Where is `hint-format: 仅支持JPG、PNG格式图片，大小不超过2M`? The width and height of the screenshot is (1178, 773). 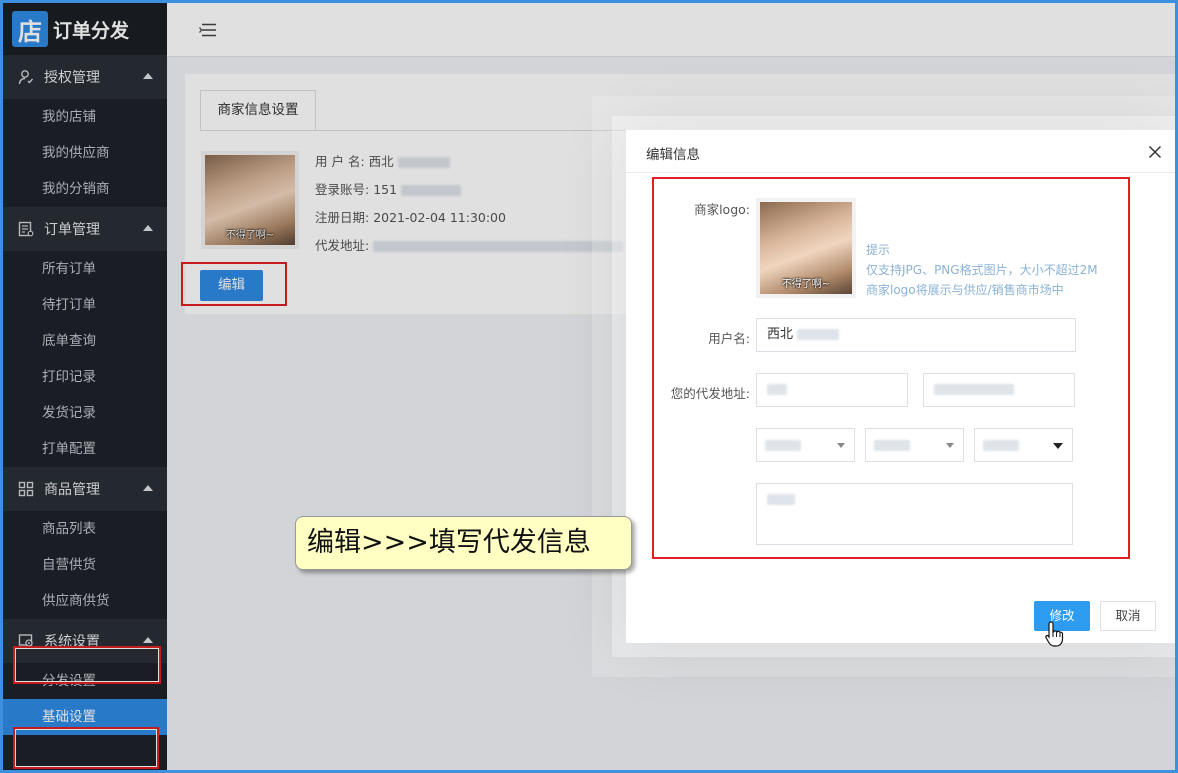 hint-format: 仅支持JPG、PNG格式图片，大小不超过2M is located at coordinates (982, 270).